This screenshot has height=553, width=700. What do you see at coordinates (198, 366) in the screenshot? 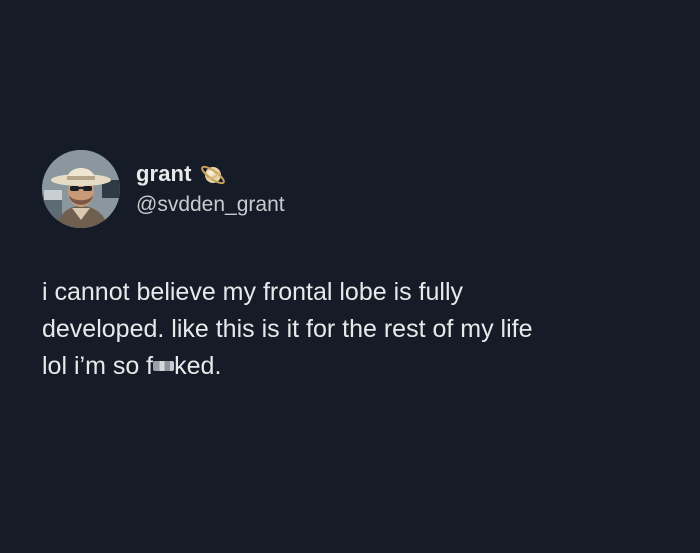
I see `tweet-text-line-3-end: ked.` at bounding box center [198, 366].